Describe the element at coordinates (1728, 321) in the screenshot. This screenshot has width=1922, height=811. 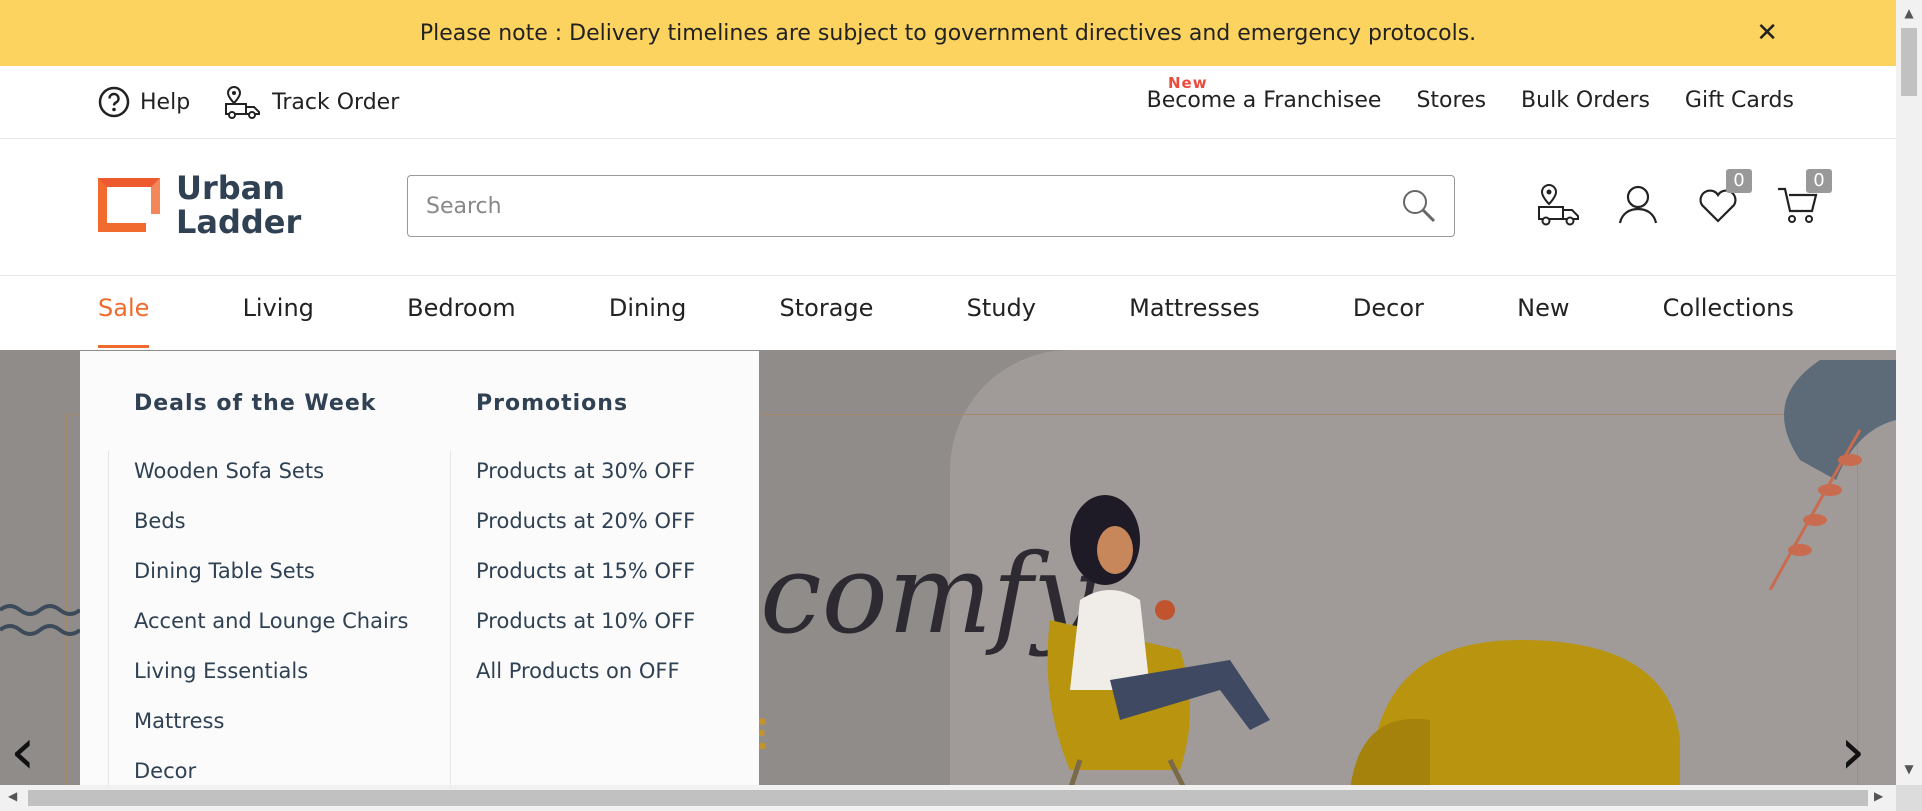
I see `nav-item-collections: Collections` at that location.